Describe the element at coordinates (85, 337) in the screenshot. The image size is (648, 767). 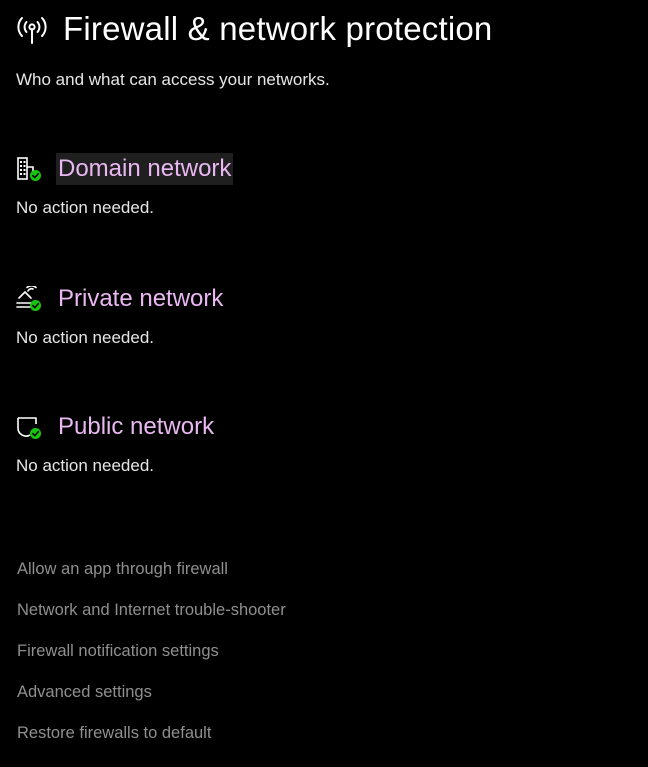
I see `private-network-status: No action needed.` at that location.